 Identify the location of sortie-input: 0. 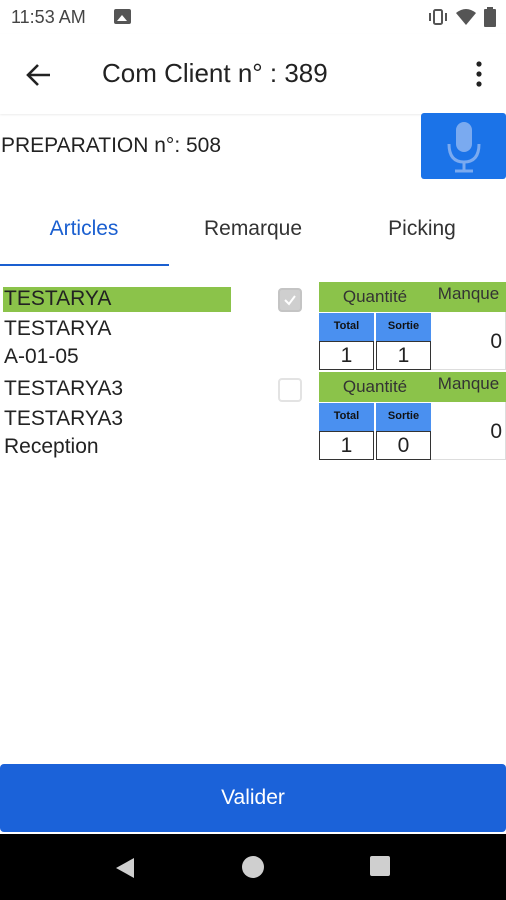
(403, 445).